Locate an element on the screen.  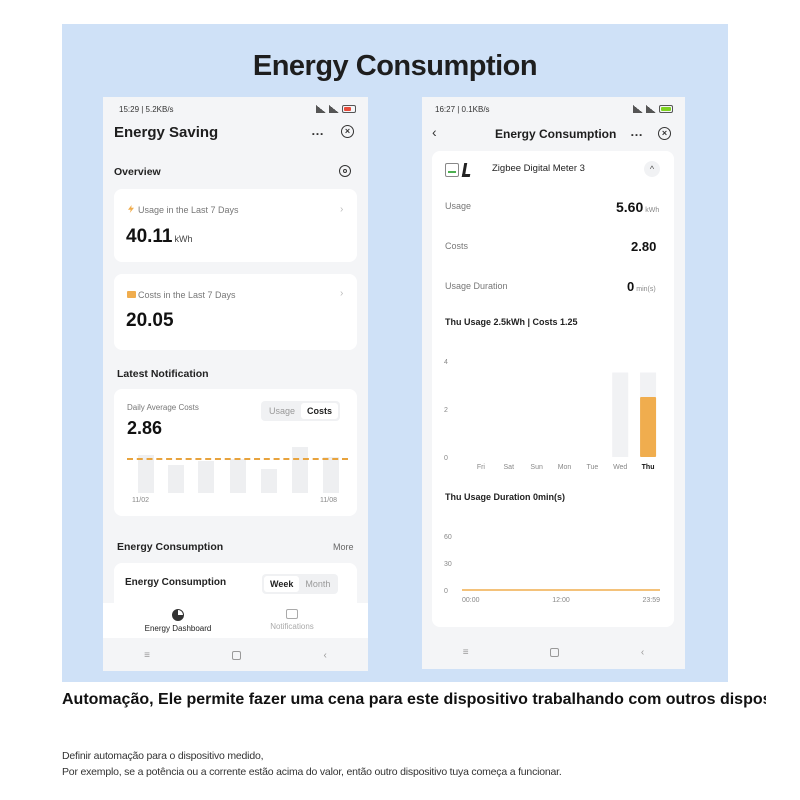
average-line is located at coordinates (237, 459).